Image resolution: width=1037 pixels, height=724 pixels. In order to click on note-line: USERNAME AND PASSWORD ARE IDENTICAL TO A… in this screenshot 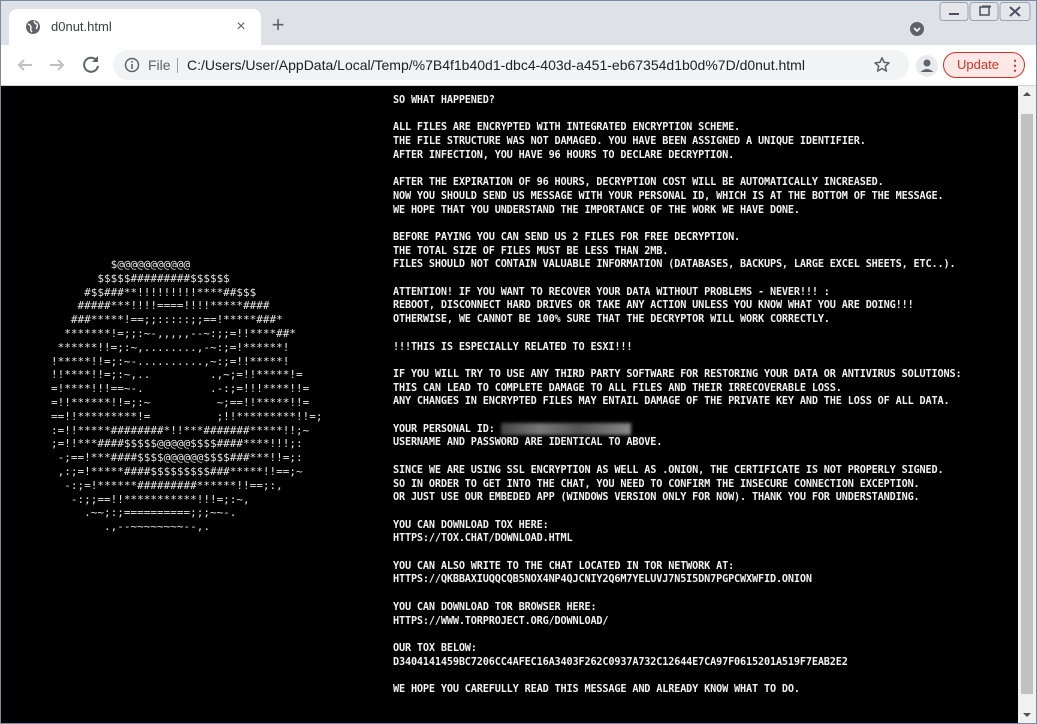, I will do `click(703, 443)`.